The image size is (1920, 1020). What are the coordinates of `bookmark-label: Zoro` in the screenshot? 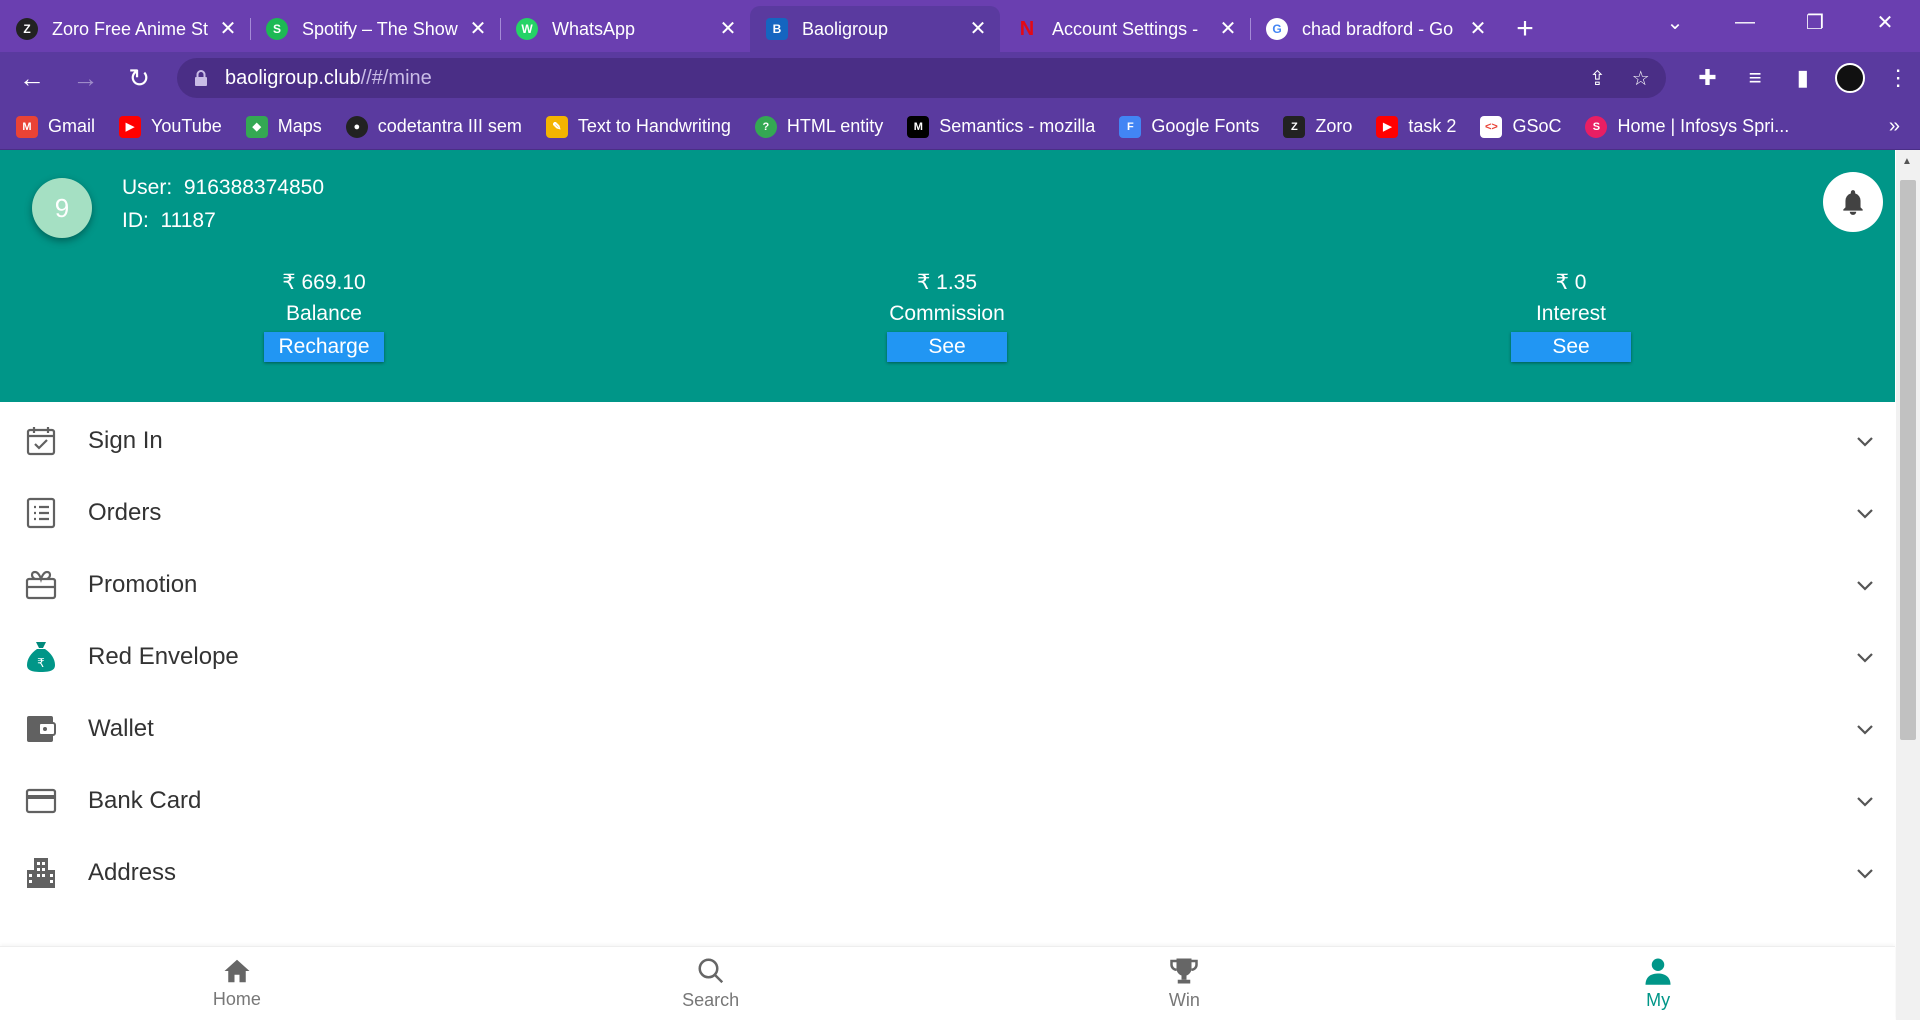 It's located at (1334, 126).